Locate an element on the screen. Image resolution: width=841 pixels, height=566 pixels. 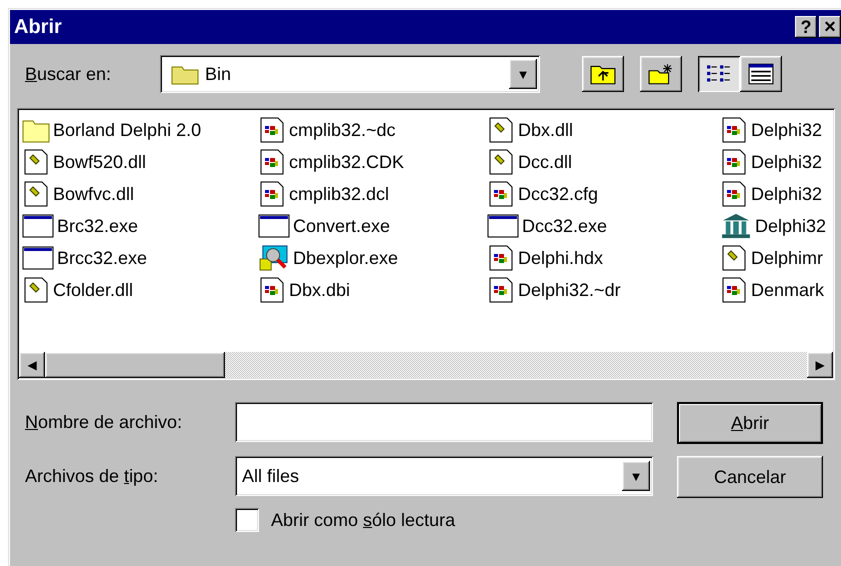
file-item: cmplib32.~dc is located at coordinates (369, 130).